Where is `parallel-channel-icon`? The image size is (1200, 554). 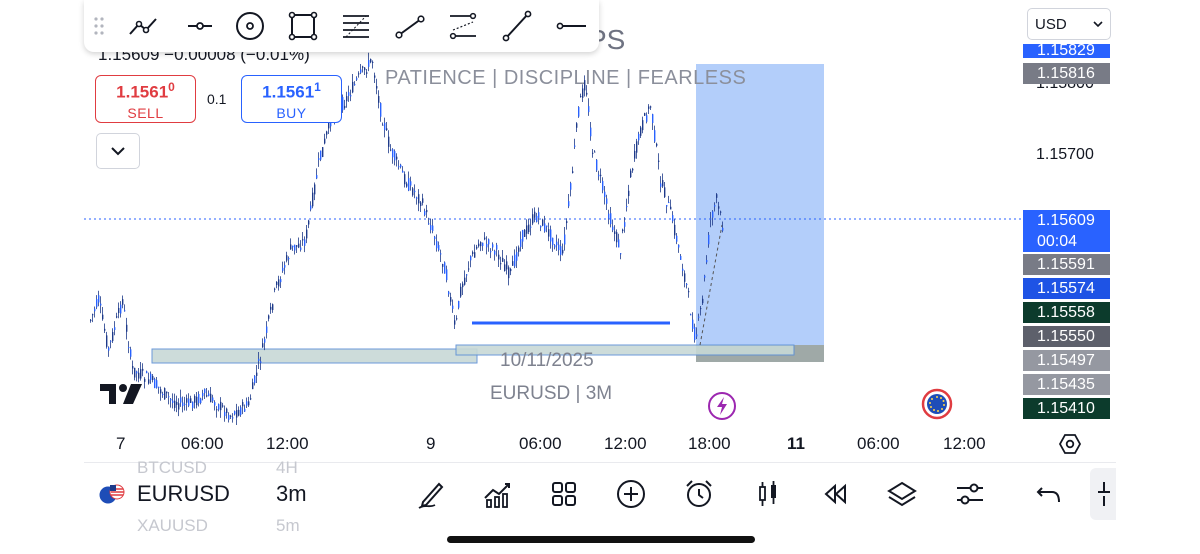
parallel-channel-icon is located at coordinates (463, 26).